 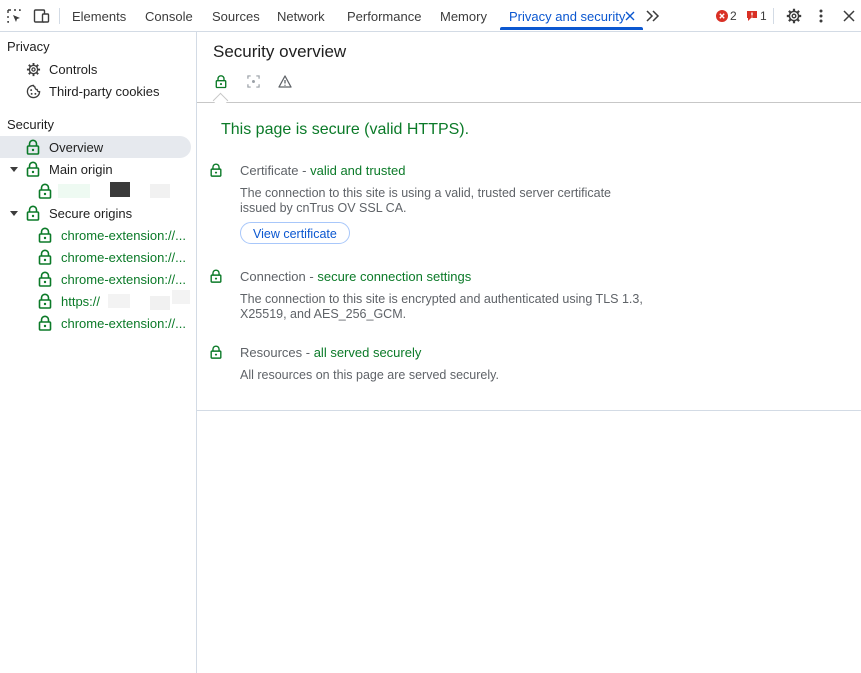 I want to click on kebab-menu-icon, so click(x=821, y=15).